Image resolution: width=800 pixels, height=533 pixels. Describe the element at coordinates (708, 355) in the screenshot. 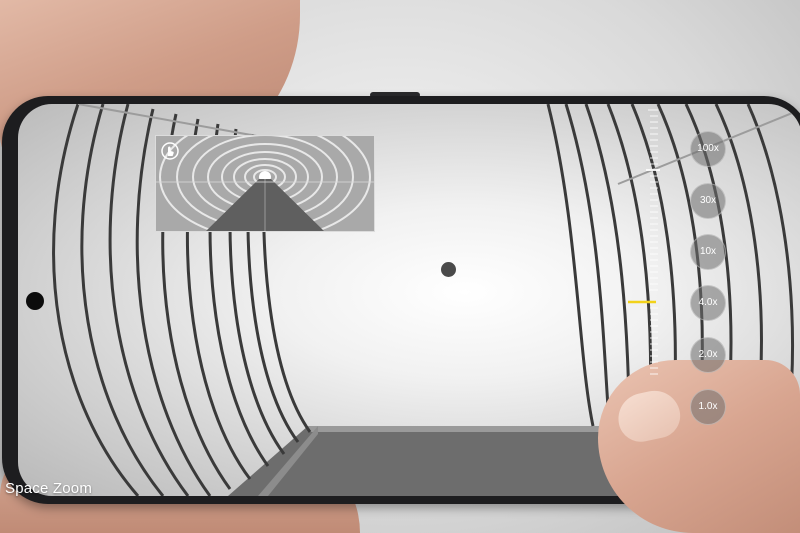

I see `zoom-button-2x: 2.0x` at that location.